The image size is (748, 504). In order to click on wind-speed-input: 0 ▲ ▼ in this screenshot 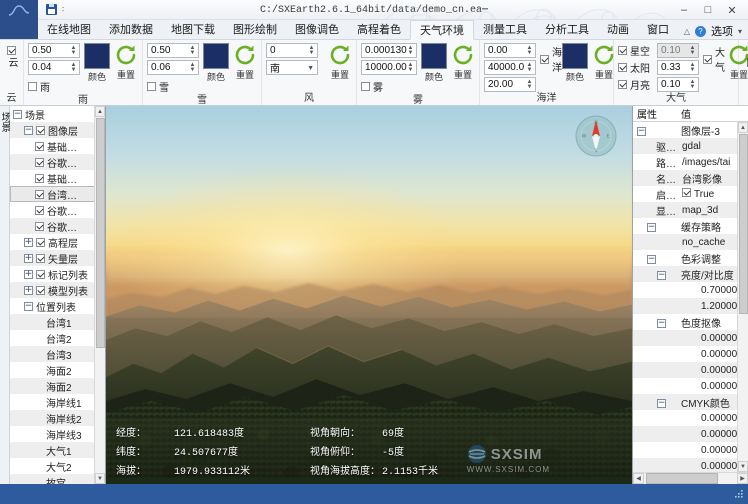, I will do `click(292, 50)`.